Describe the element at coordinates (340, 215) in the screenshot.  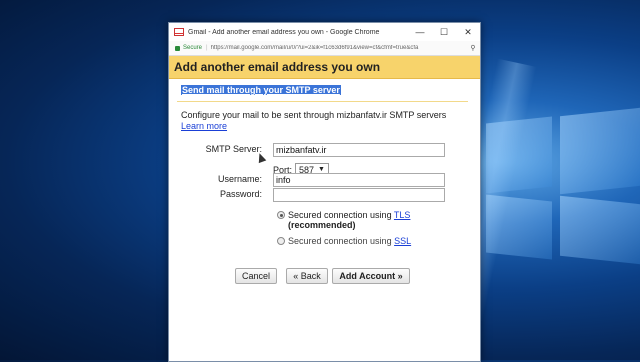
I see `tls-label: Secured connection using` at that location.